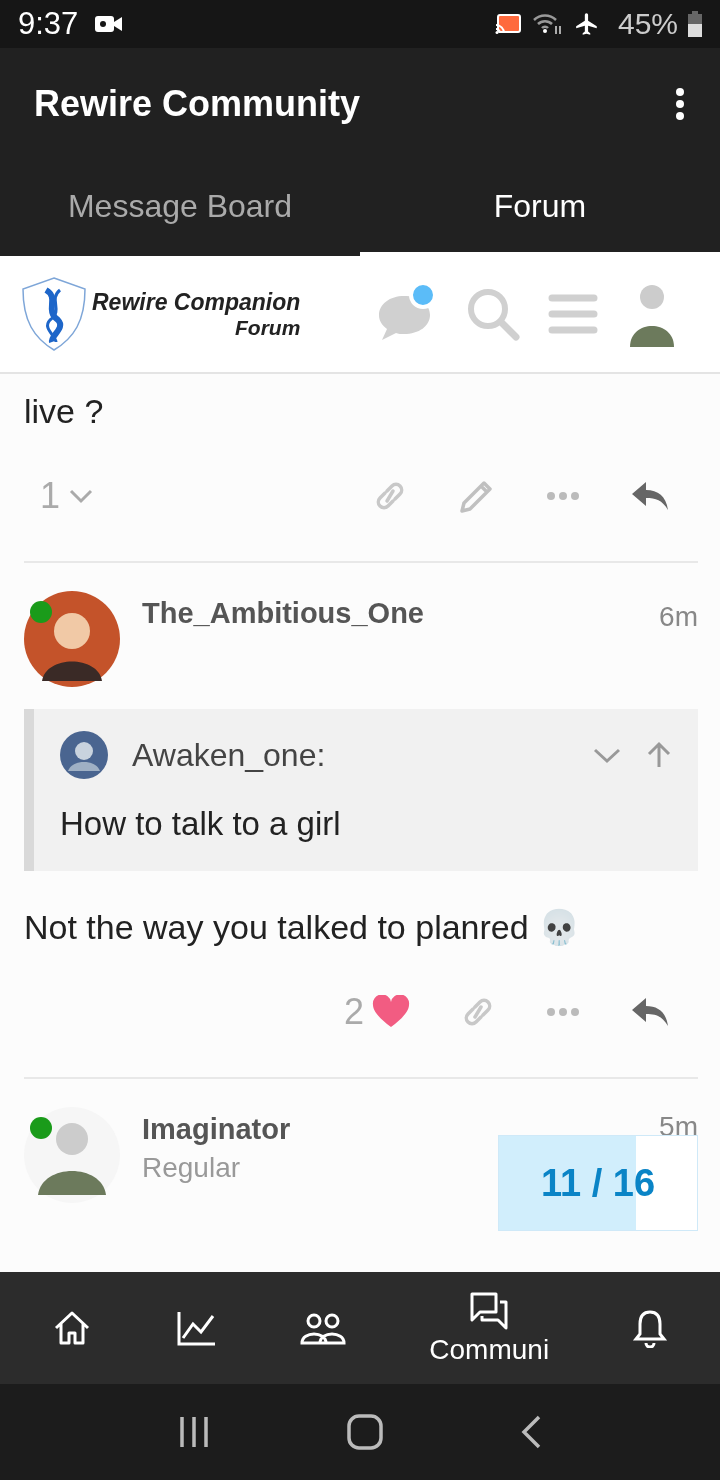 The image size is (720, 1480). I want to click on battery-icon, so click(695, 24).